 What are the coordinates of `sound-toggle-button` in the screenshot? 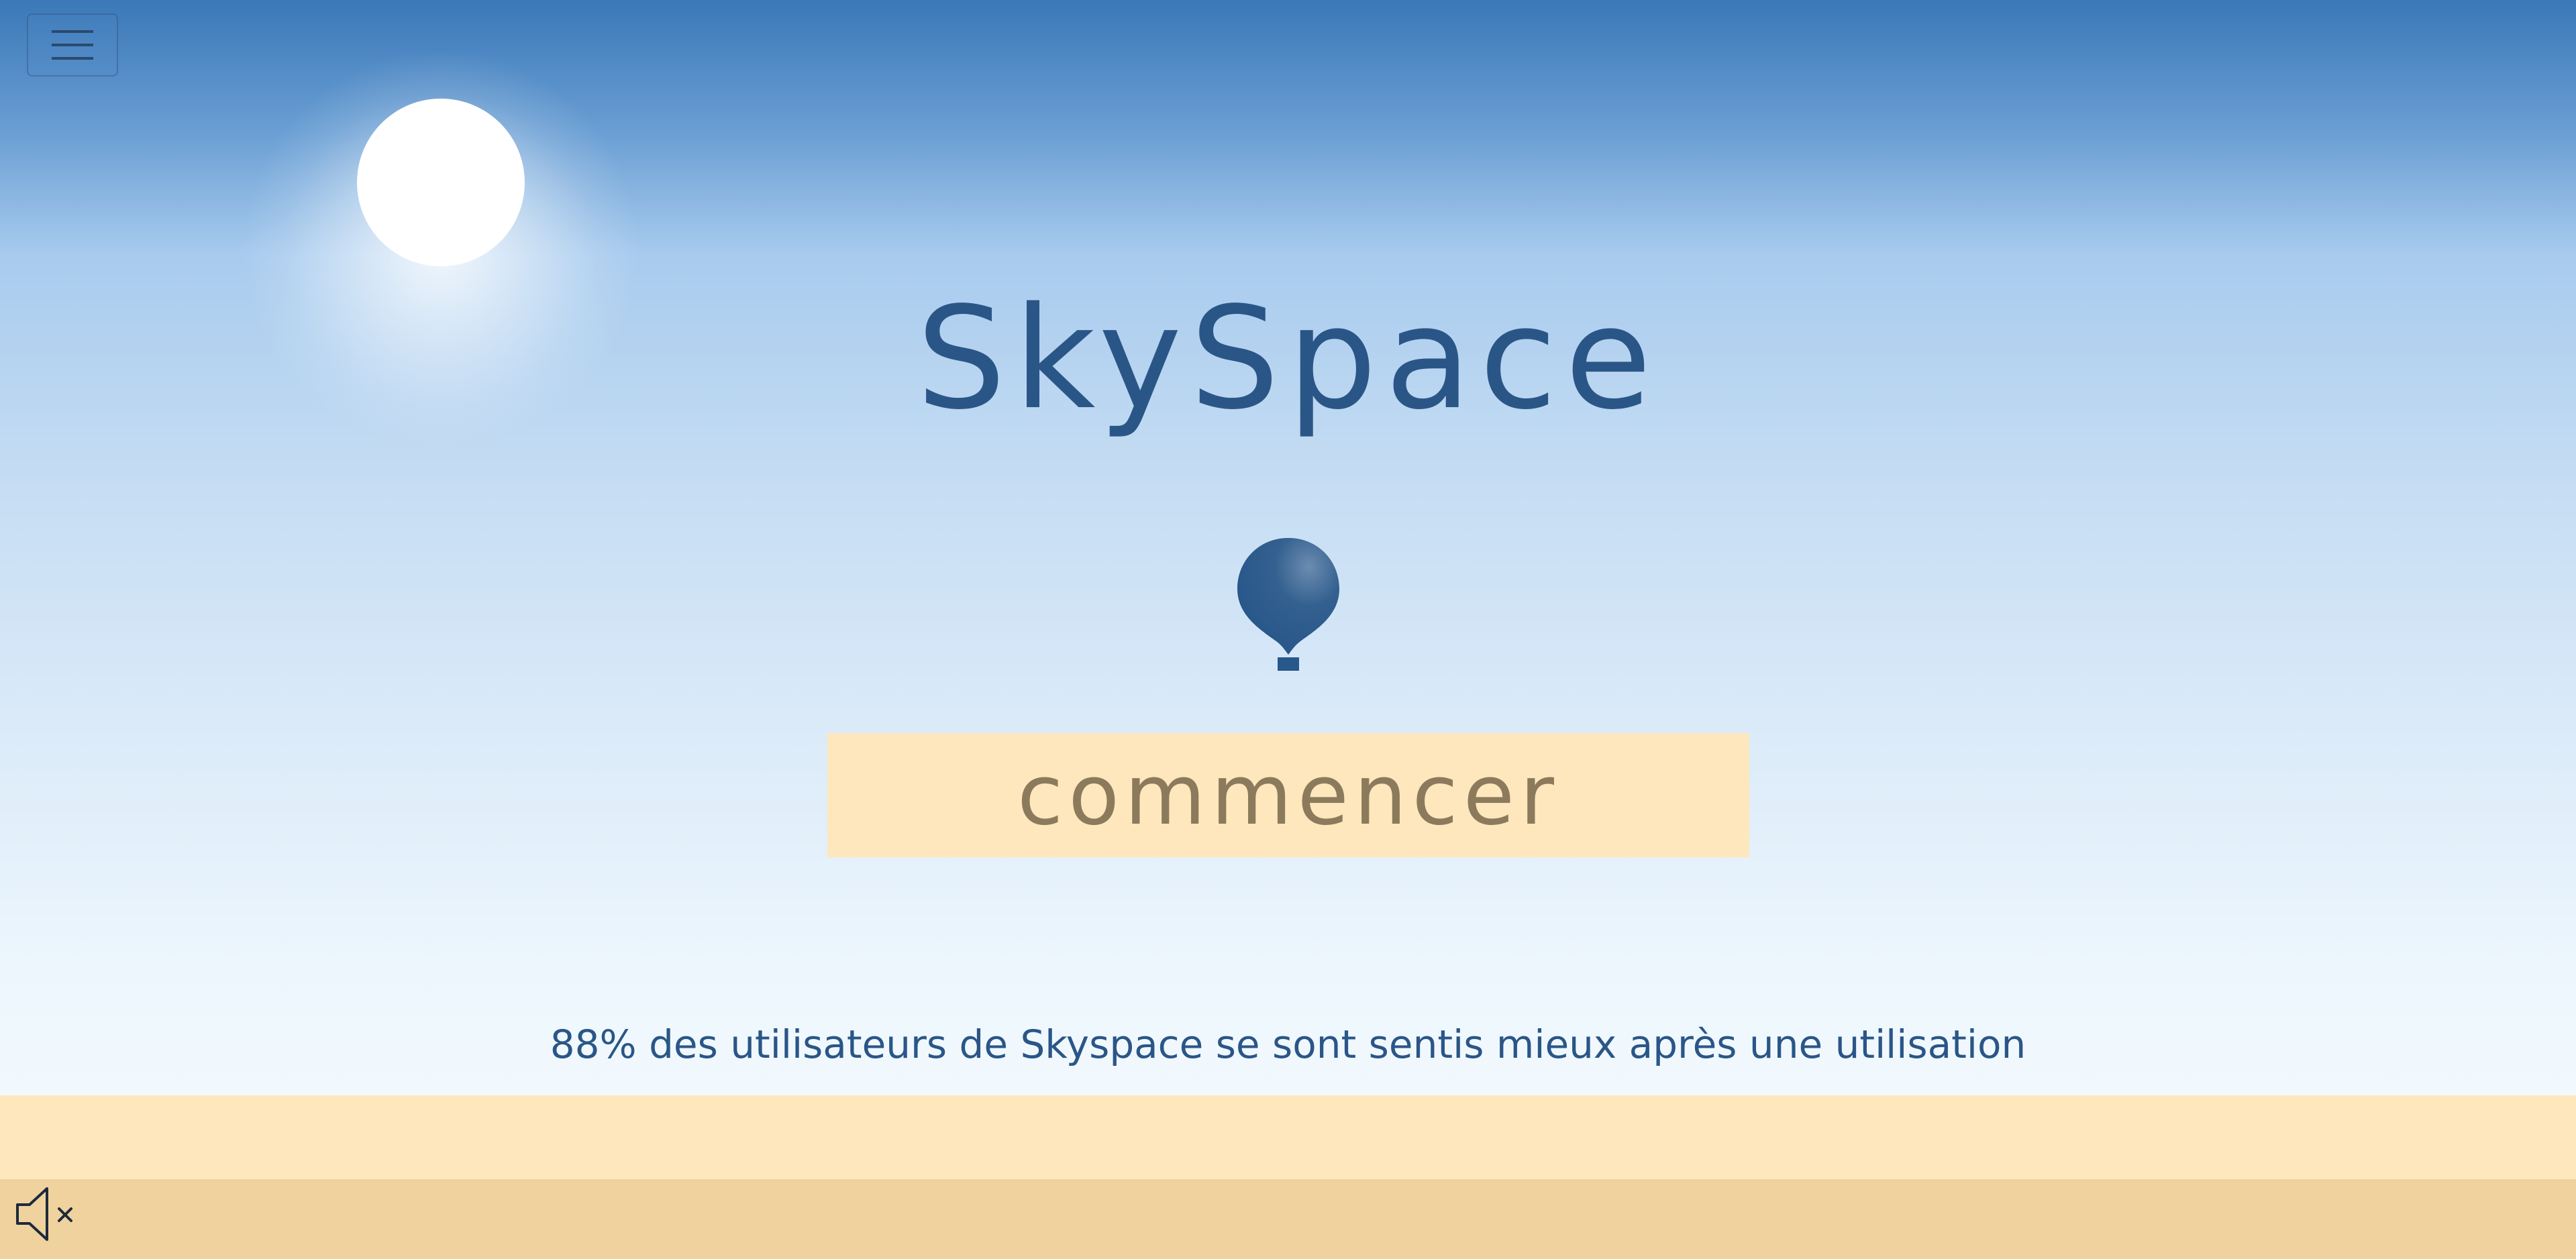 It's located at (45, 1214).